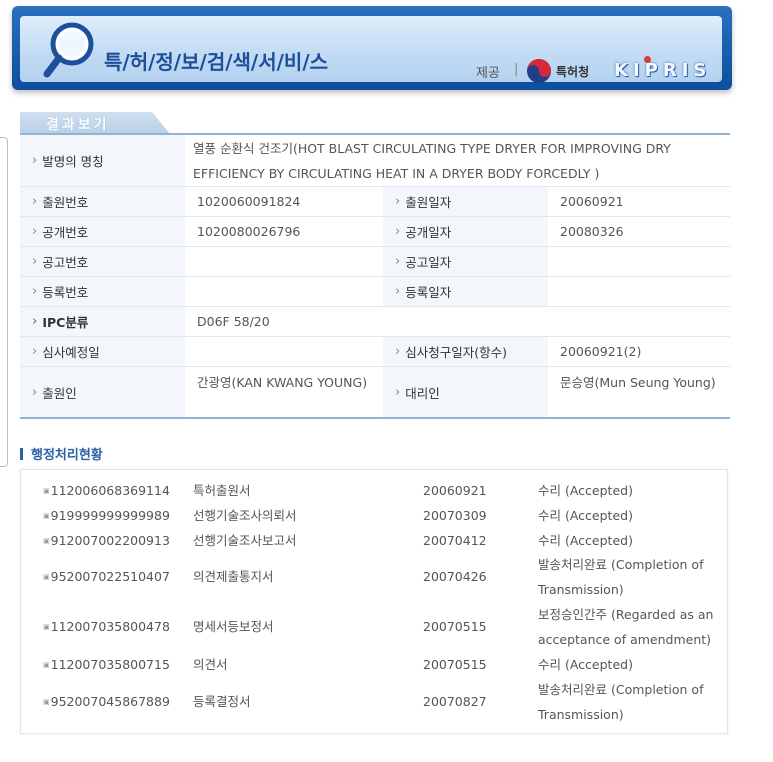 The height and width of the screenshot is (762, 773). I want to click on admin-doc-number: 919999999999989, so click(106, 516).